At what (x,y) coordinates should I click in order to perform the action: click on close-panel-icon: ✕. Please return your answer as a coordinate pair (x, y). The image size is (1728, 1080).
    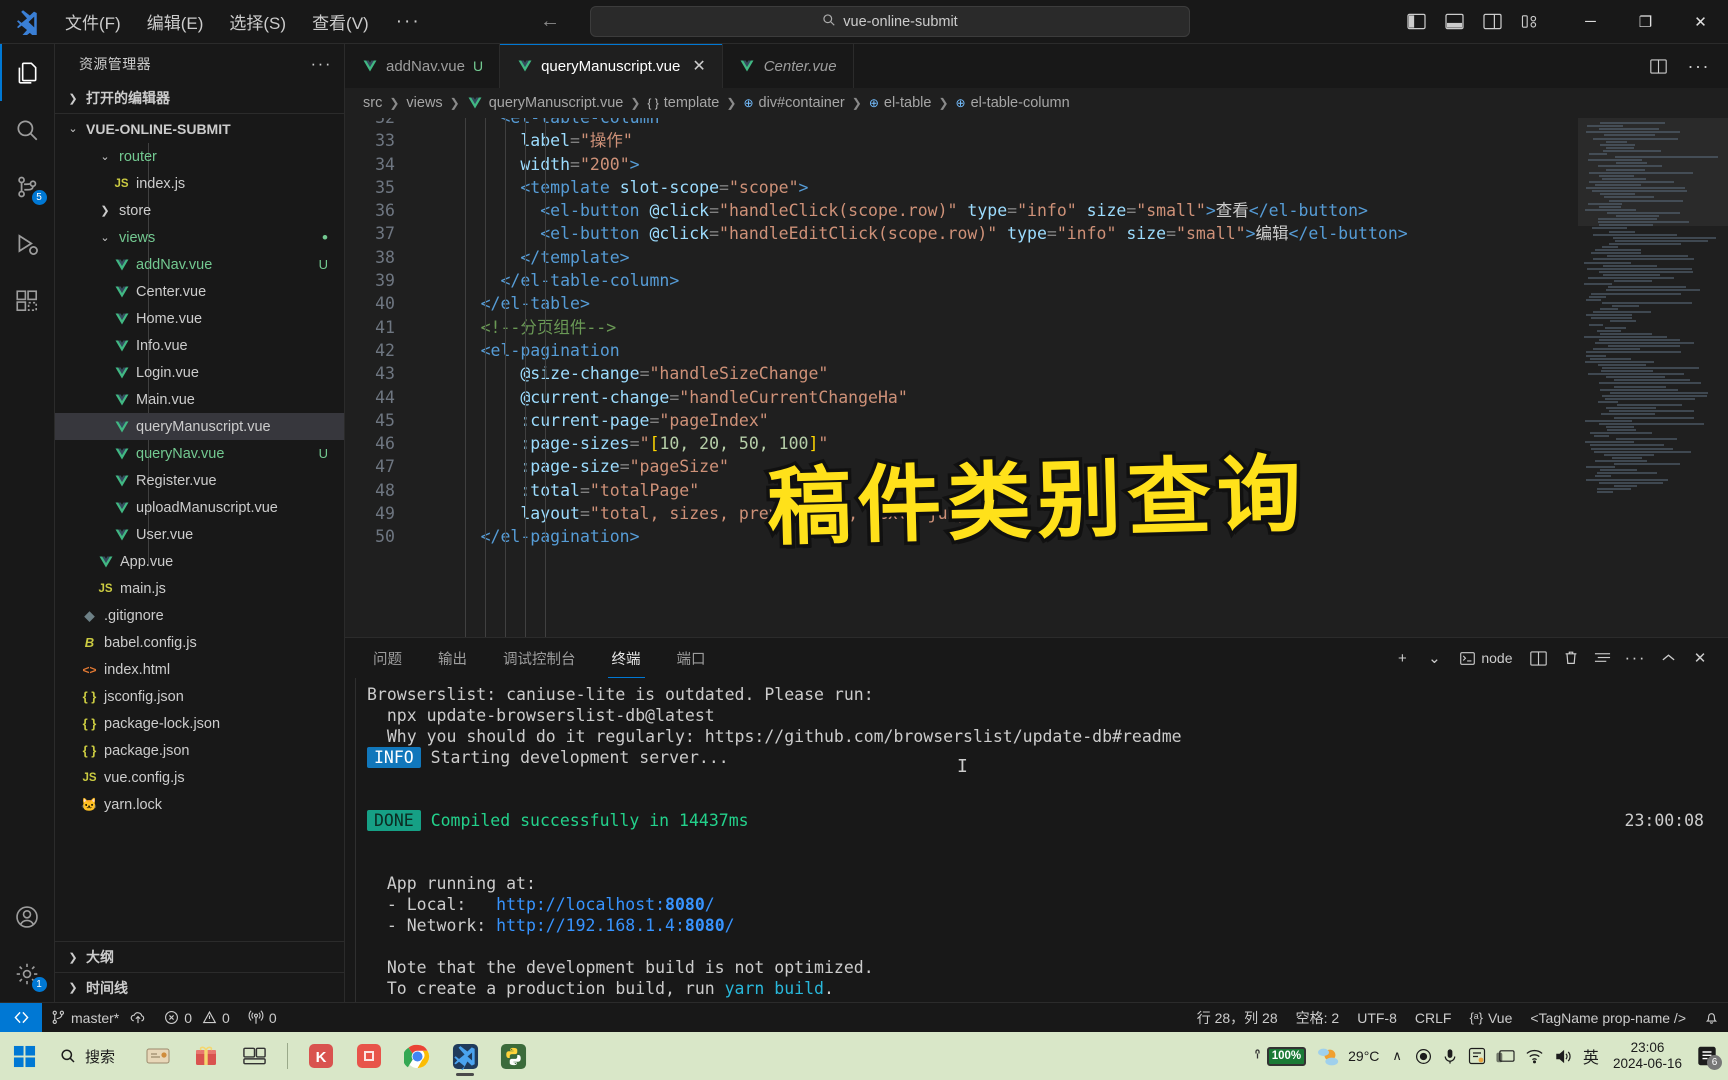
    Looking at the image, I should click on (1700, 658).